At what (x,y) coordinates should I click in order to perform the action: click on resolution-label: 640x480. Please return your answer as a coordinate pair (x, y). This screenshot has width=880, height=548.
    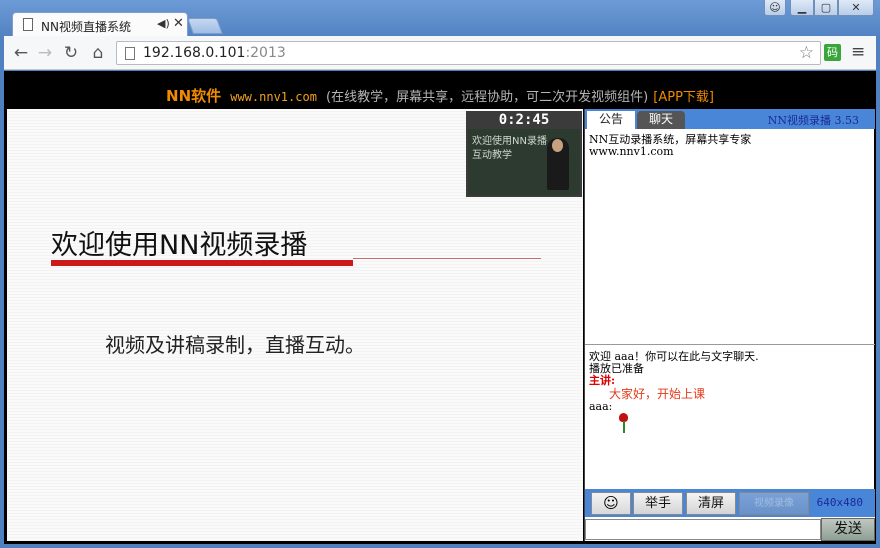
    Looking at the image, I should click on (839, 502).